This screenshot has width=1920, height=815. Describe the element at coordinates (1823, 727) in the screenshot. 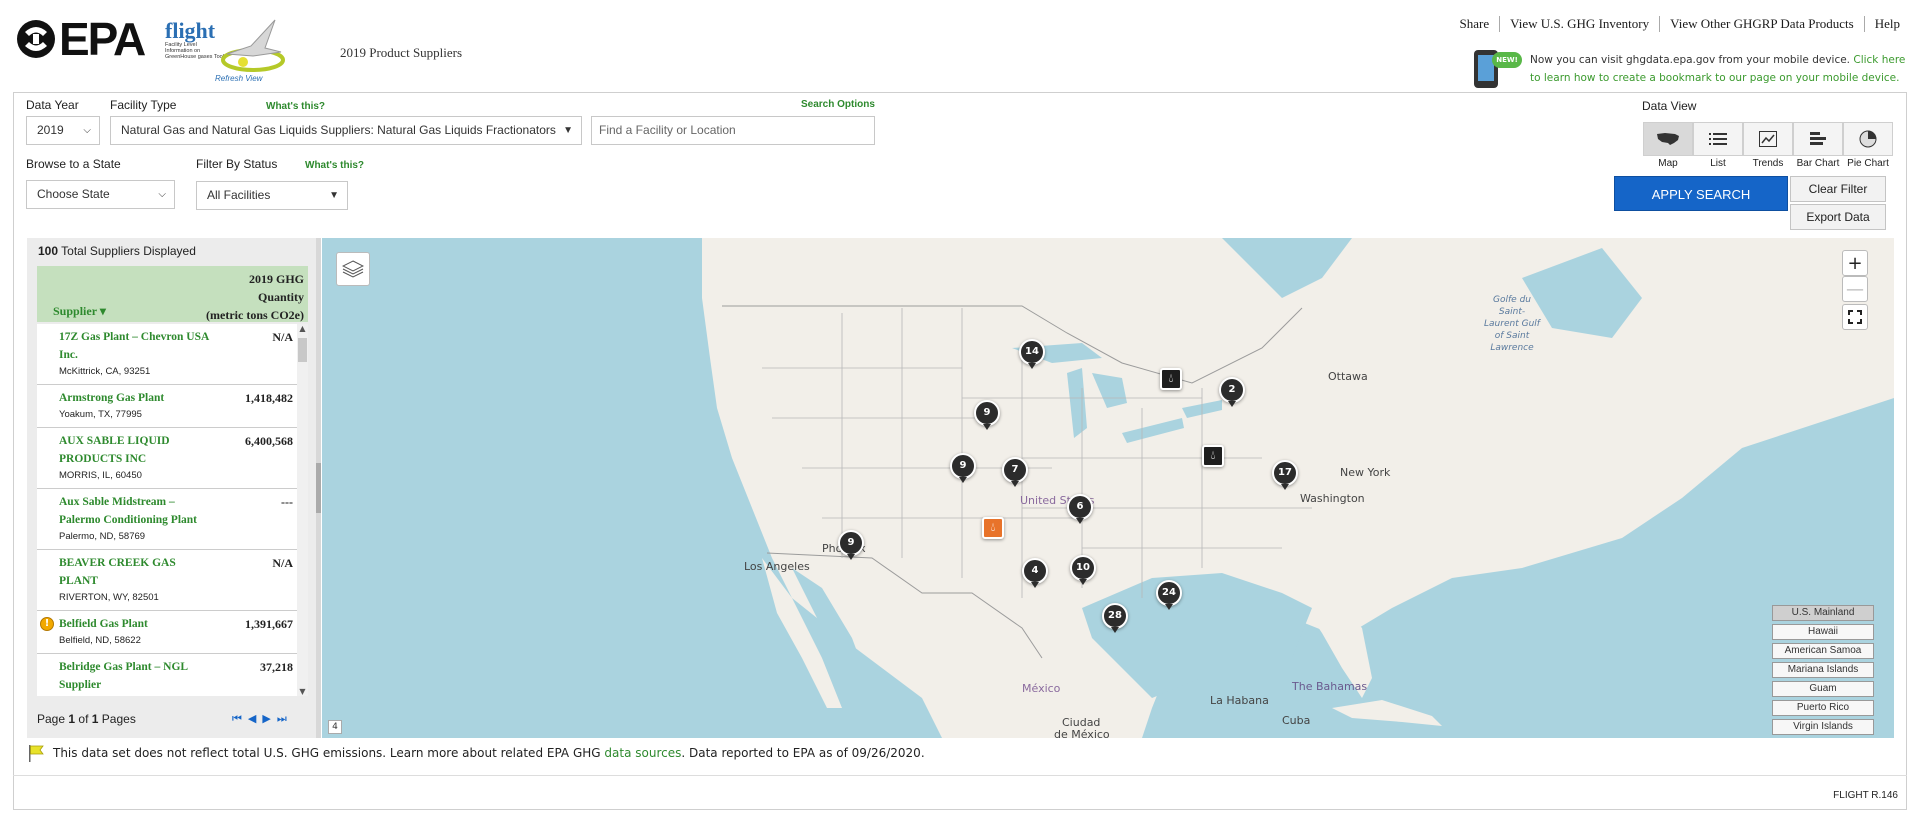

I see `region-virgin-islands-button: Virgin Islands` at that location.